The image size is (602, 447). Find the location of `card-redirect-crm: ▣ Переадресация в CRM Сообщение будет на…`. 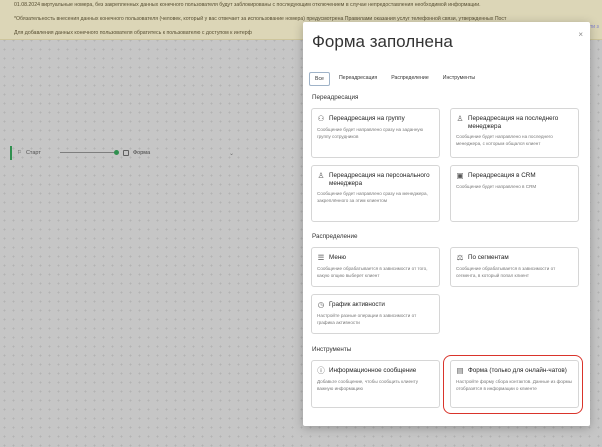

card-redirect-crm: ▣ Переадресация в CRM Сообщение будет на… is located at coordinates (514, 193).